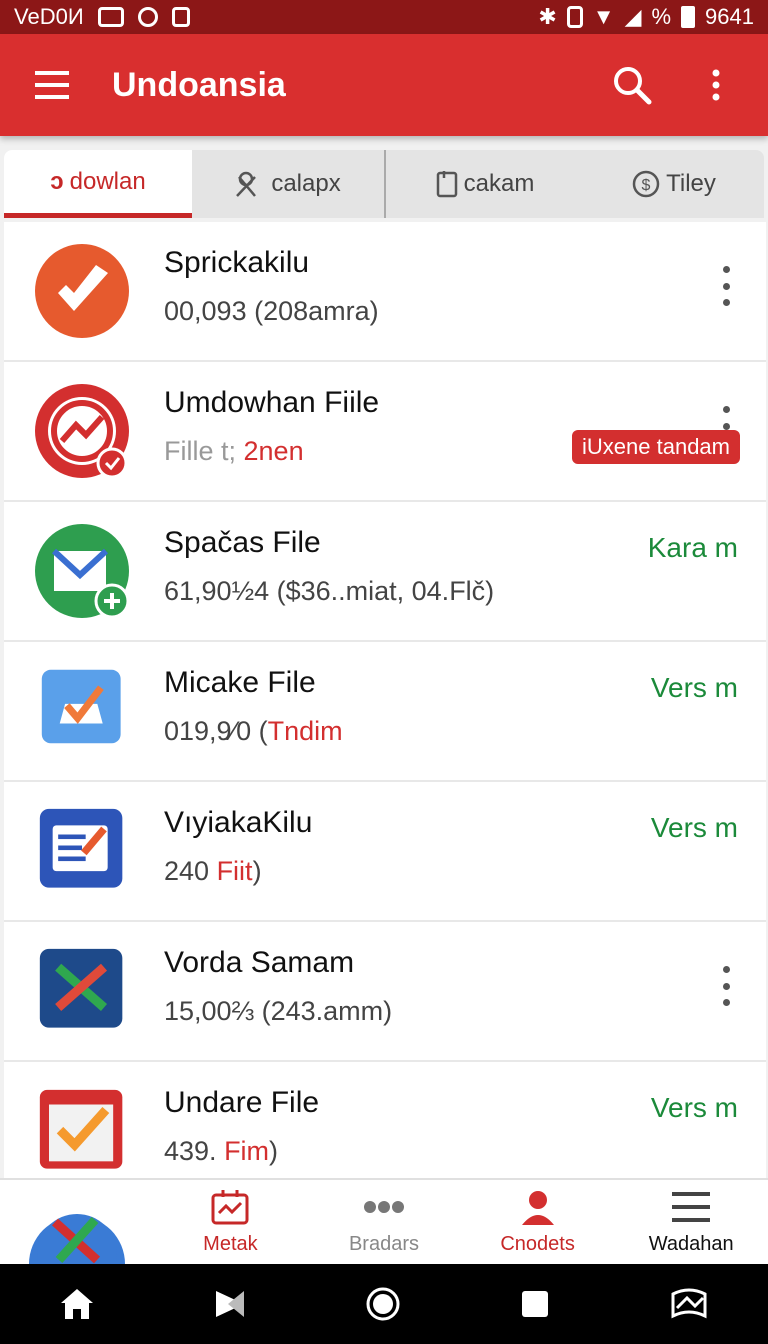 This screenshot has height=1344, width=768. I want to click on tab-cakam: cakam, so click(484, 184).